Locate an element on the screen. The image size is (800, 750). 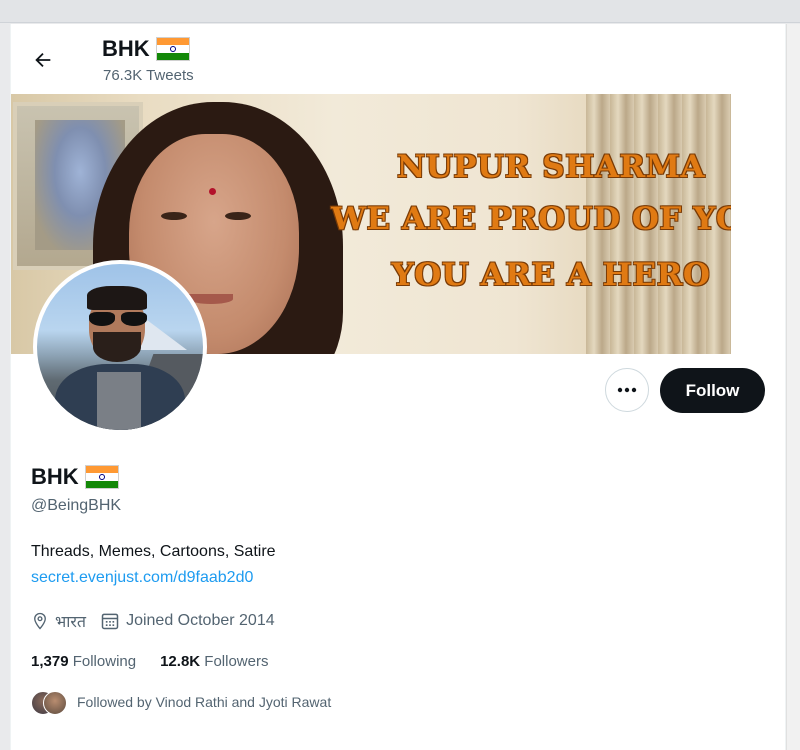
following-link: 1,379 Following is located at coordinates (83, 661).